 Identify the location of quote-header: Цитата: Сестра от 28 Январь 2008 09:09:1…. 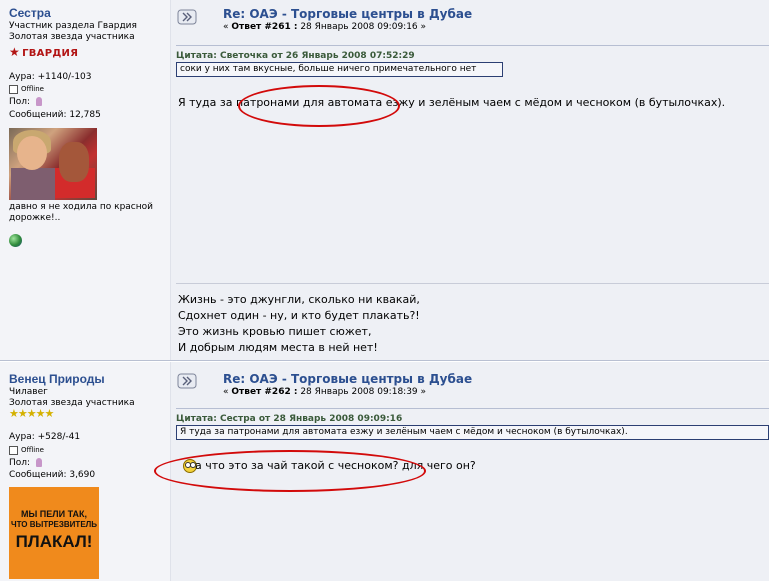
(289, 419).